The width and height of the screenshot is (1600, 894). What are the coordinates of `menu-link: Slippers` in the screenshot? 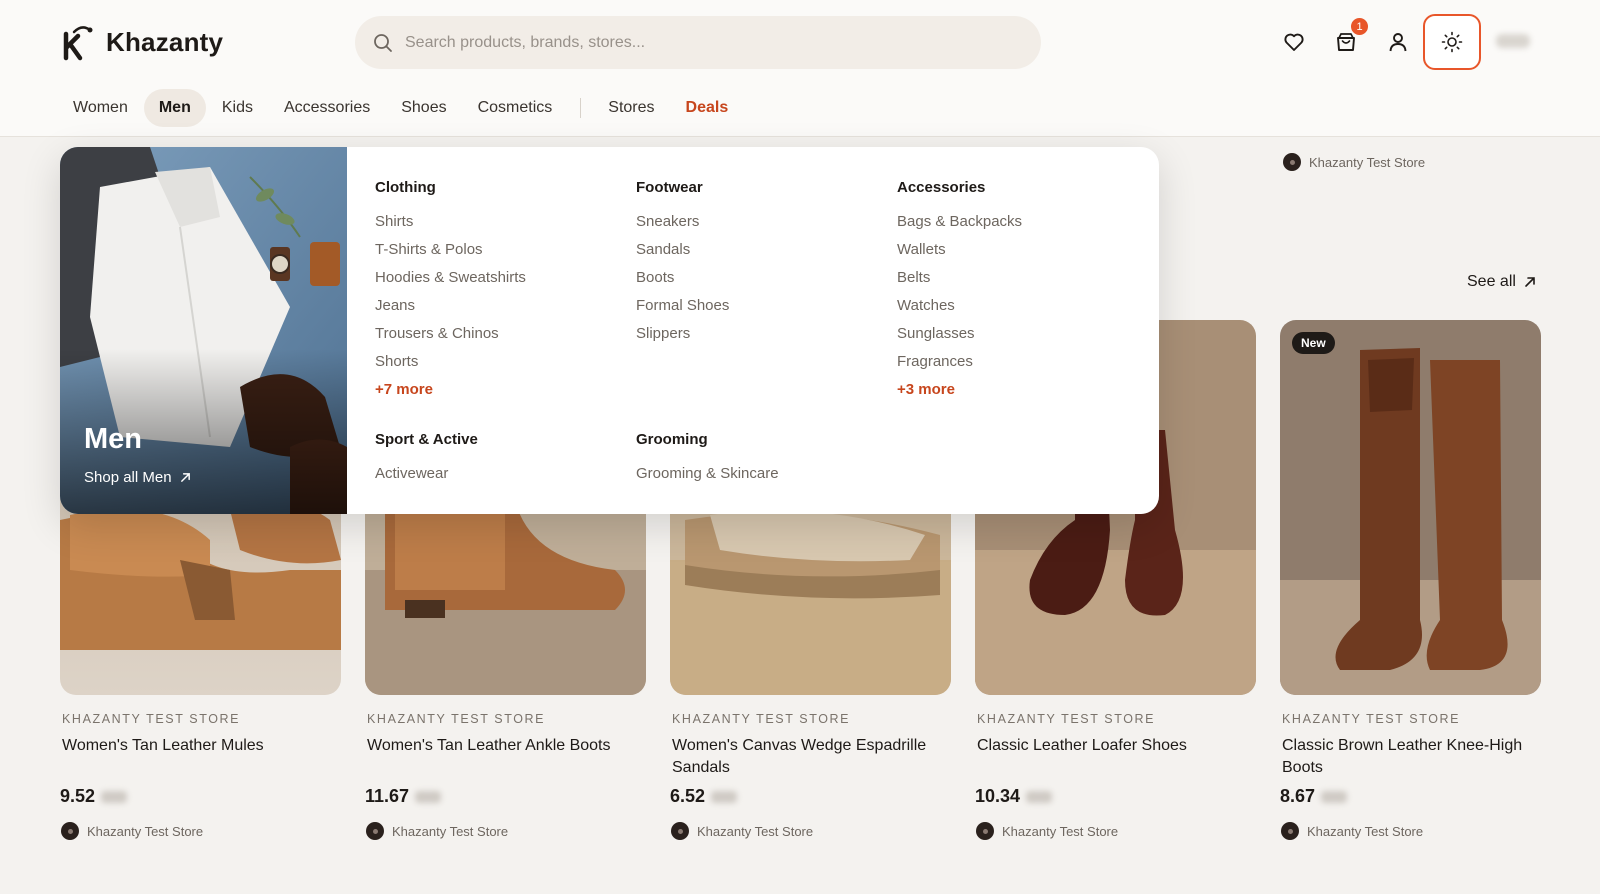 It's located at (682, 339).